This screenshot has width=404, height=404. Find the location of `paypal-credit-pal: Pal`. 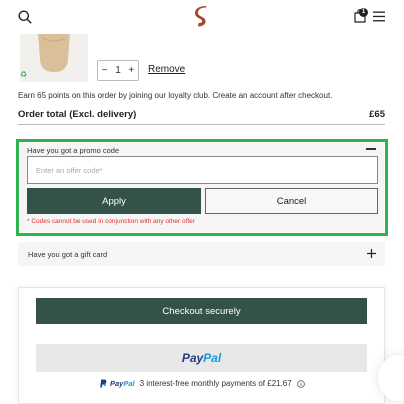

paypal-credit-pal: Pal is located at coordinates (129, 383).